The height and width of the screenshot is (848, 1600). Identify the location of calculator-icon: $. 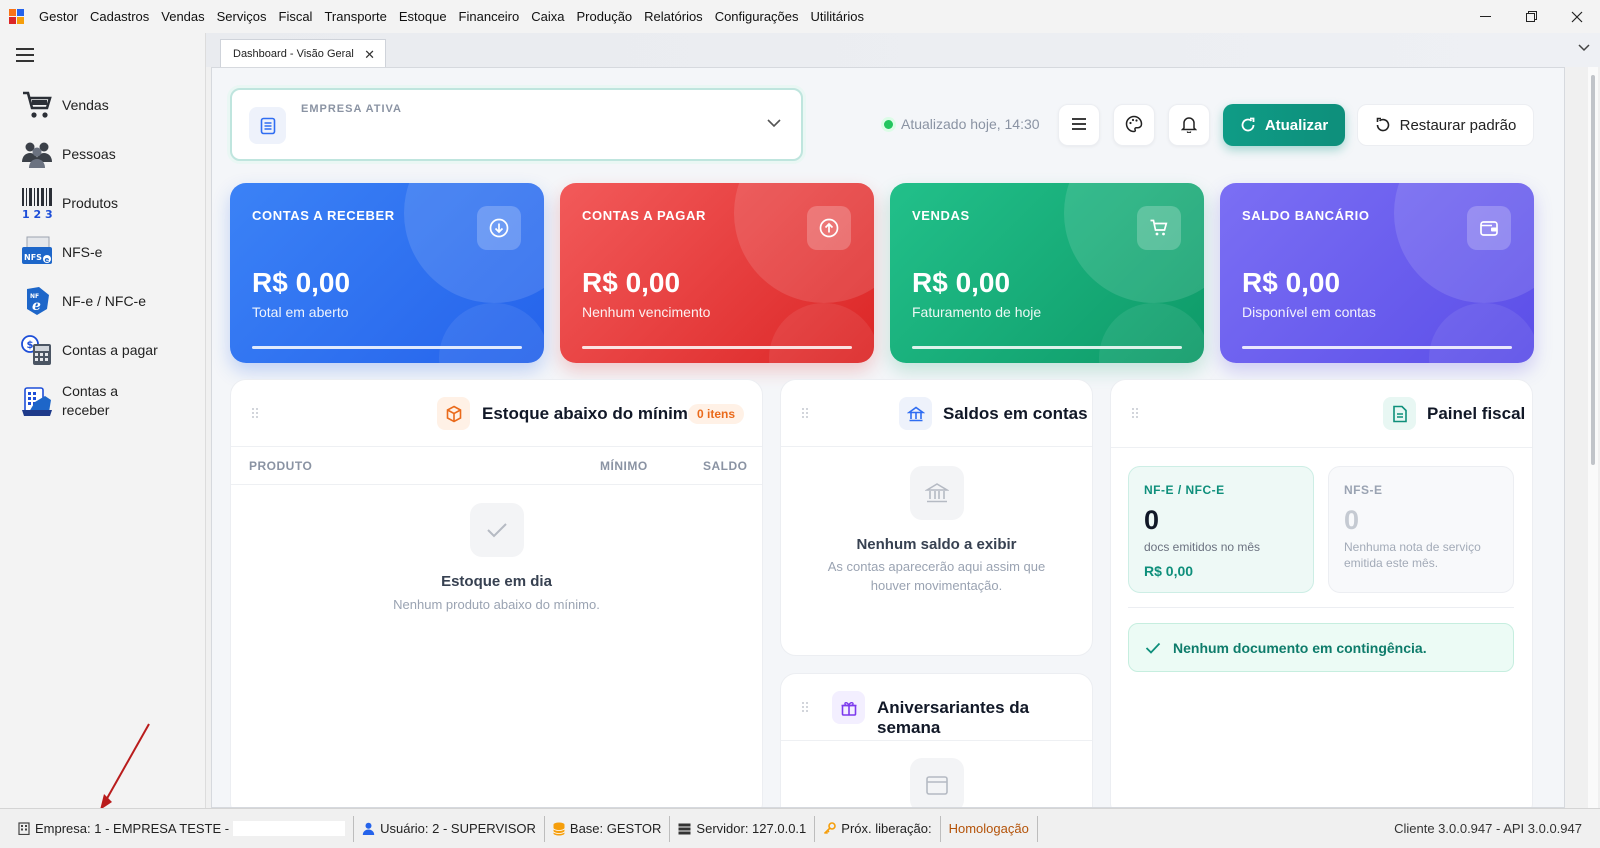
(37, 350).